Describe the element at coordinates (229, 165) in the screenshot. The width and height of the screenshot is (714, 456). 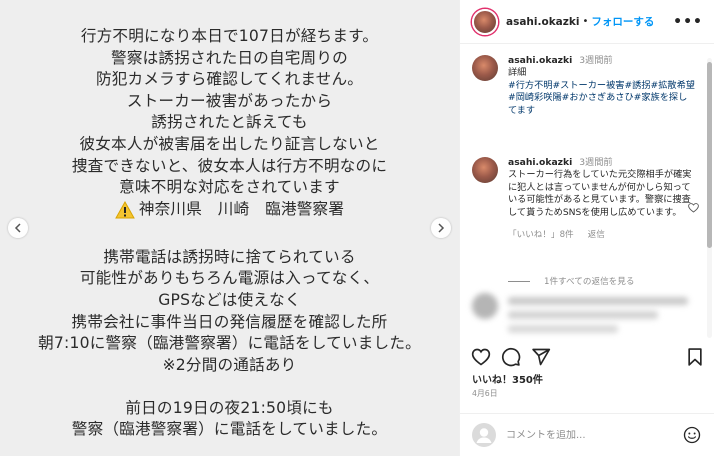
I see `post-text-line: 捜査できないと、彼女本人は行方不明なのに` at that location.